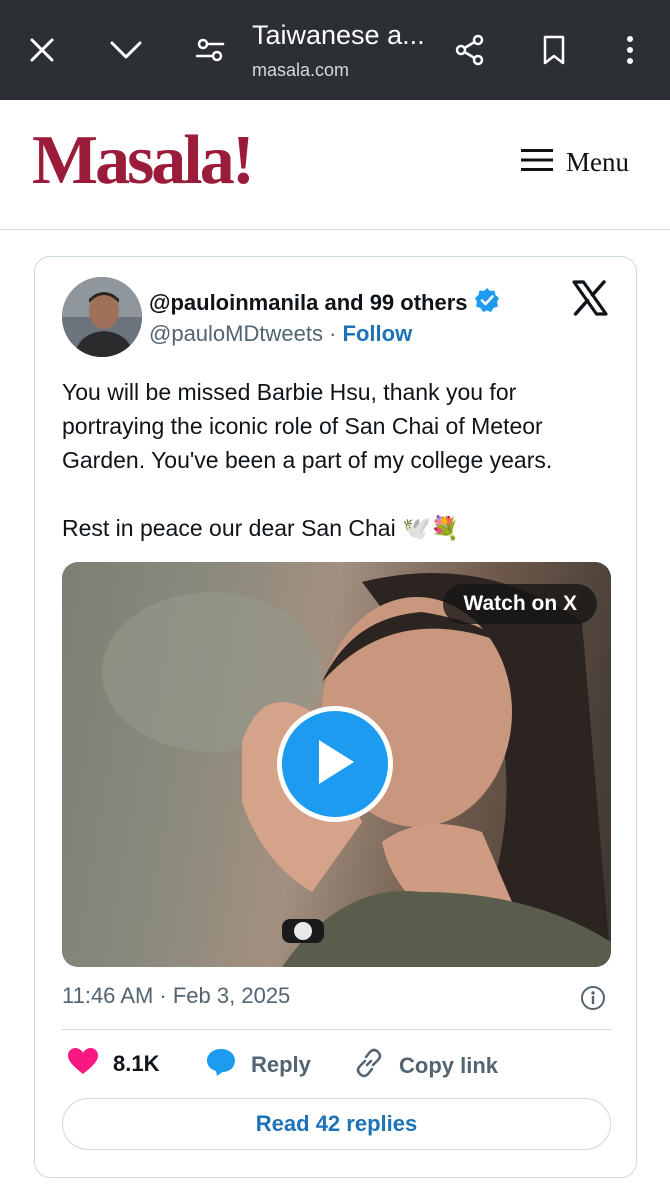 This screenshot has width=670, height=1200. I want to click on site-logo: Masala!, so click(143, 161).